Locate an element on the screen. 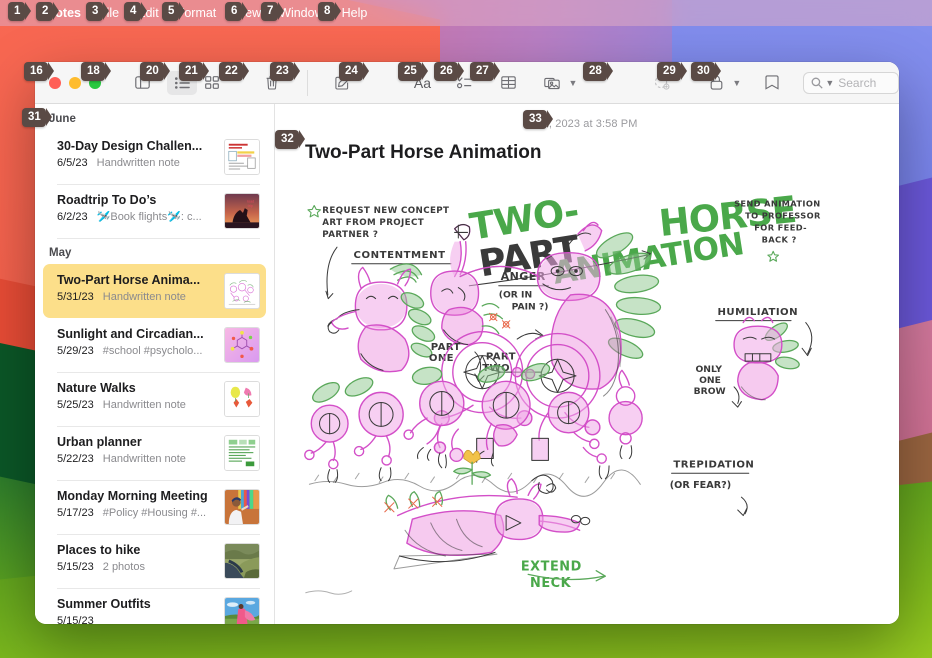 The height and width of the screenshot is (658, 932). note-snippet: 2 photos is located at coordinates (123, 567).